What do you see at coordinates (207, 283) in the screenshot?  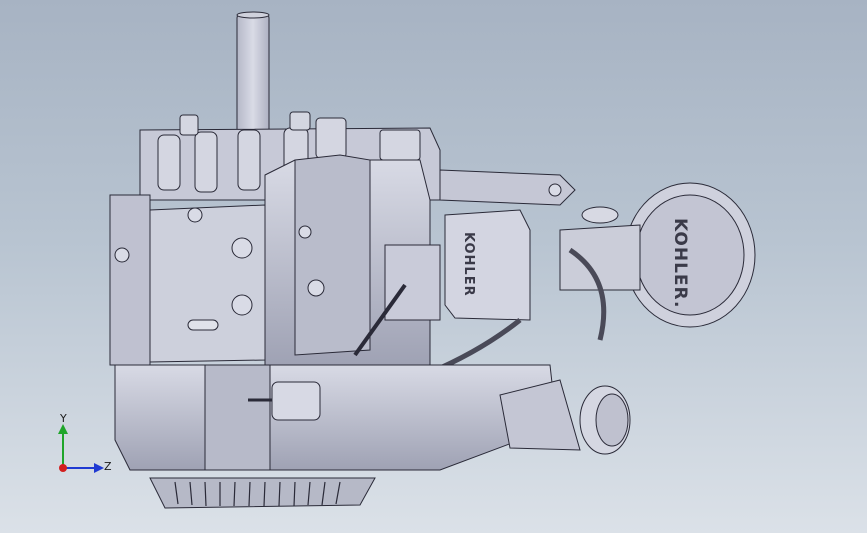 I see `crankcase-side-cover` at bounding box center [207, 283].